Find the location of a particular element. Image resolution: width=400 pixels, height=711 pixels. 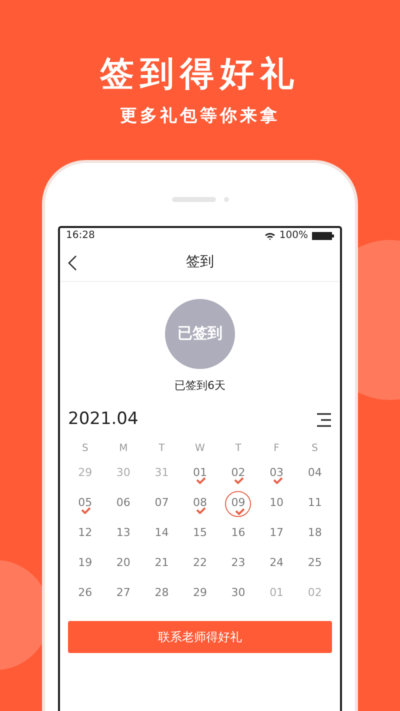

calendar-day: 23 is located at coordinates (238, 563).